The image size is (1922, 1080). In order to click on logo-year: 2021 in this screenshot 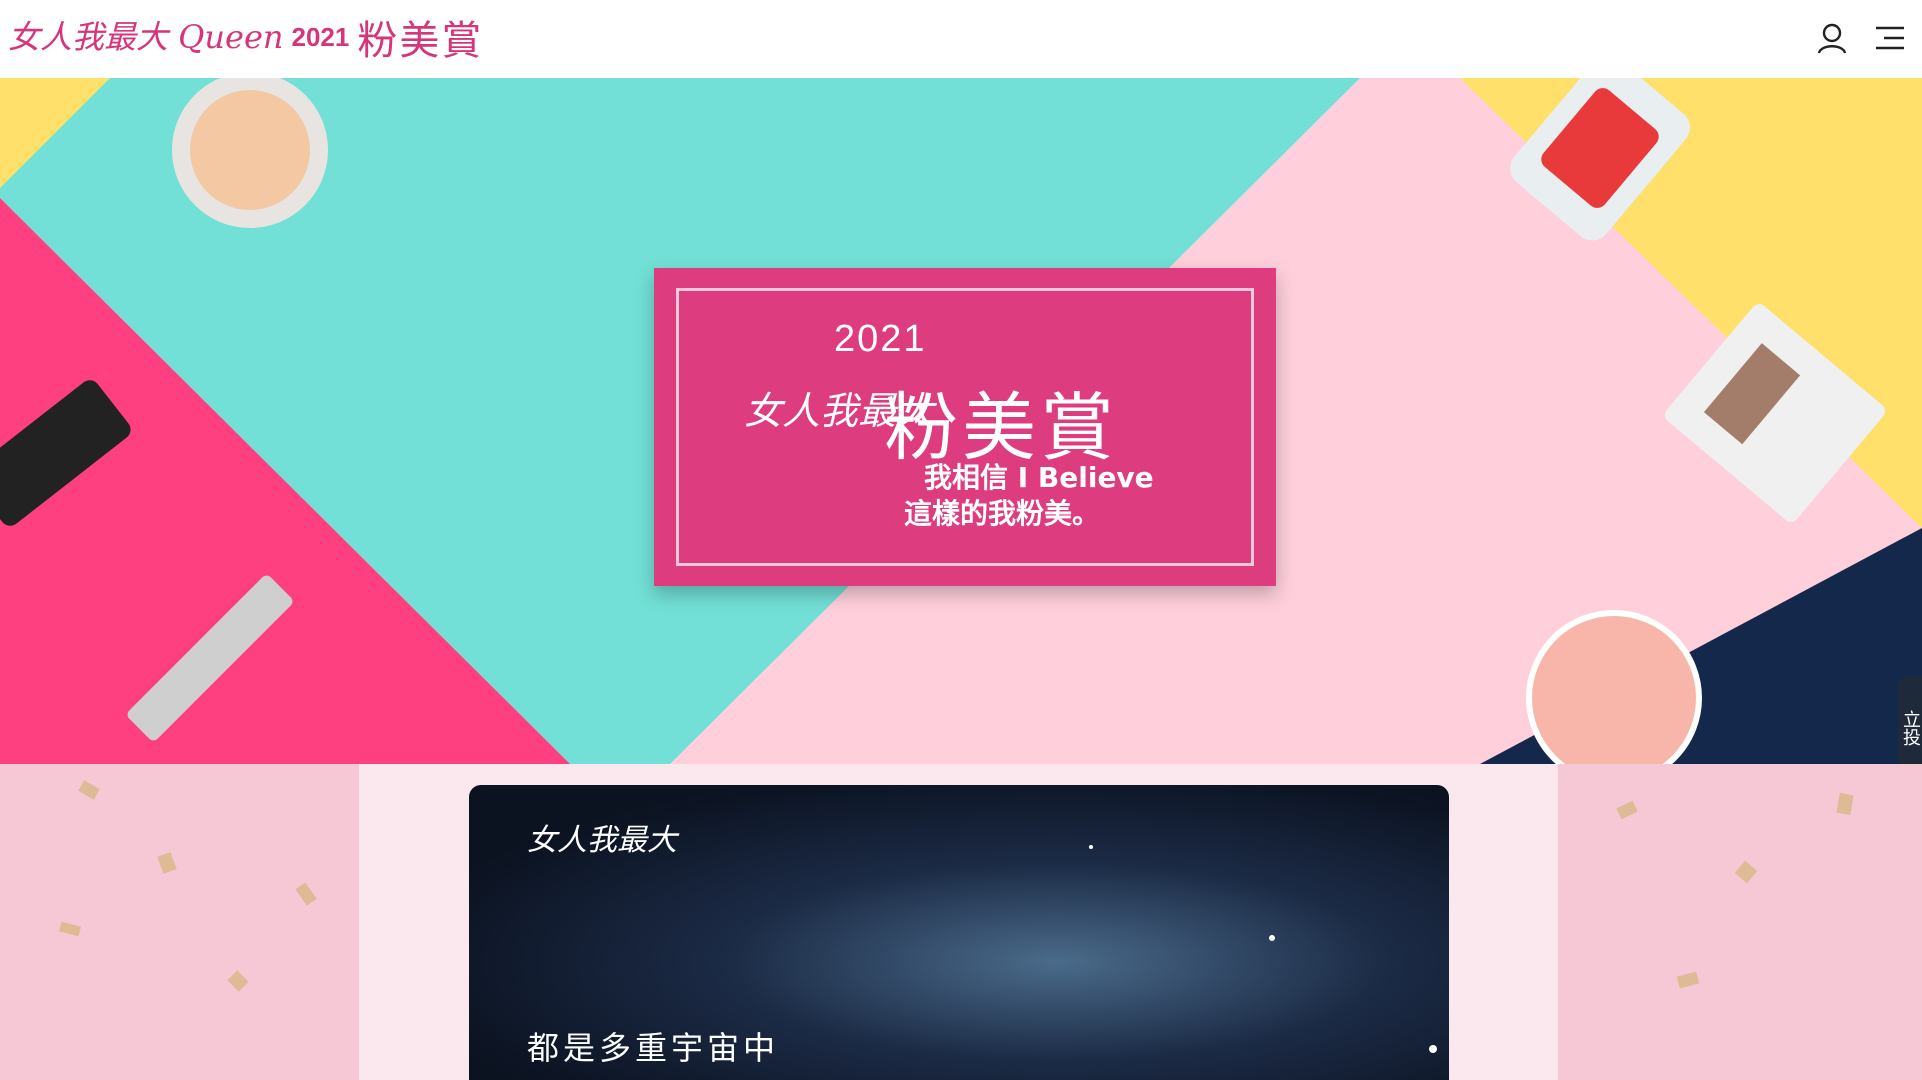, I will do `click(320, 36)`.